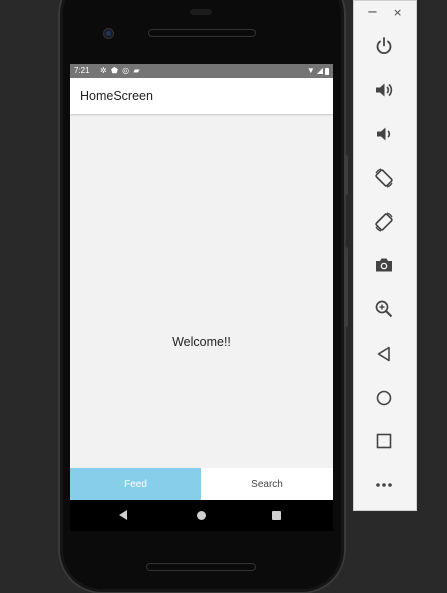 The height and width of the screenshot is (593, 447). Describe the element at coordinates (126, 70) in the screenshot. I see `data-saver-icon: ◎` at that location.